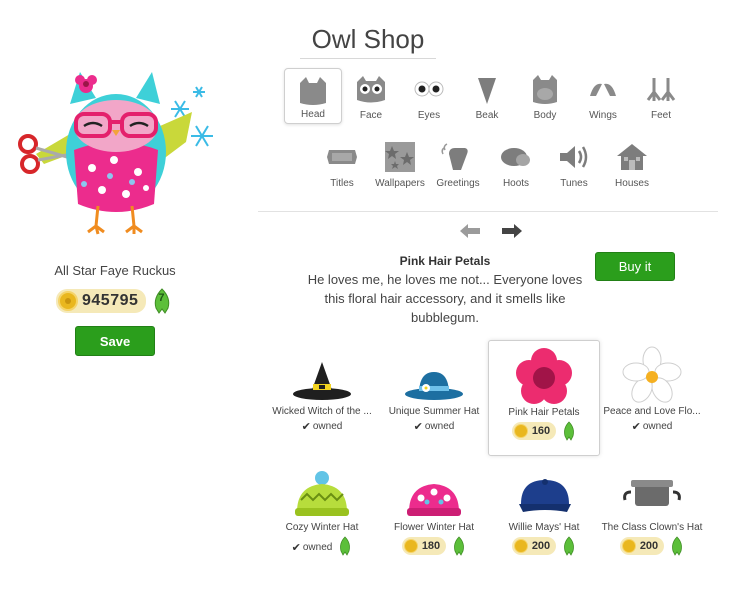  I want to click on price-badge: 180, so click(424, 546).